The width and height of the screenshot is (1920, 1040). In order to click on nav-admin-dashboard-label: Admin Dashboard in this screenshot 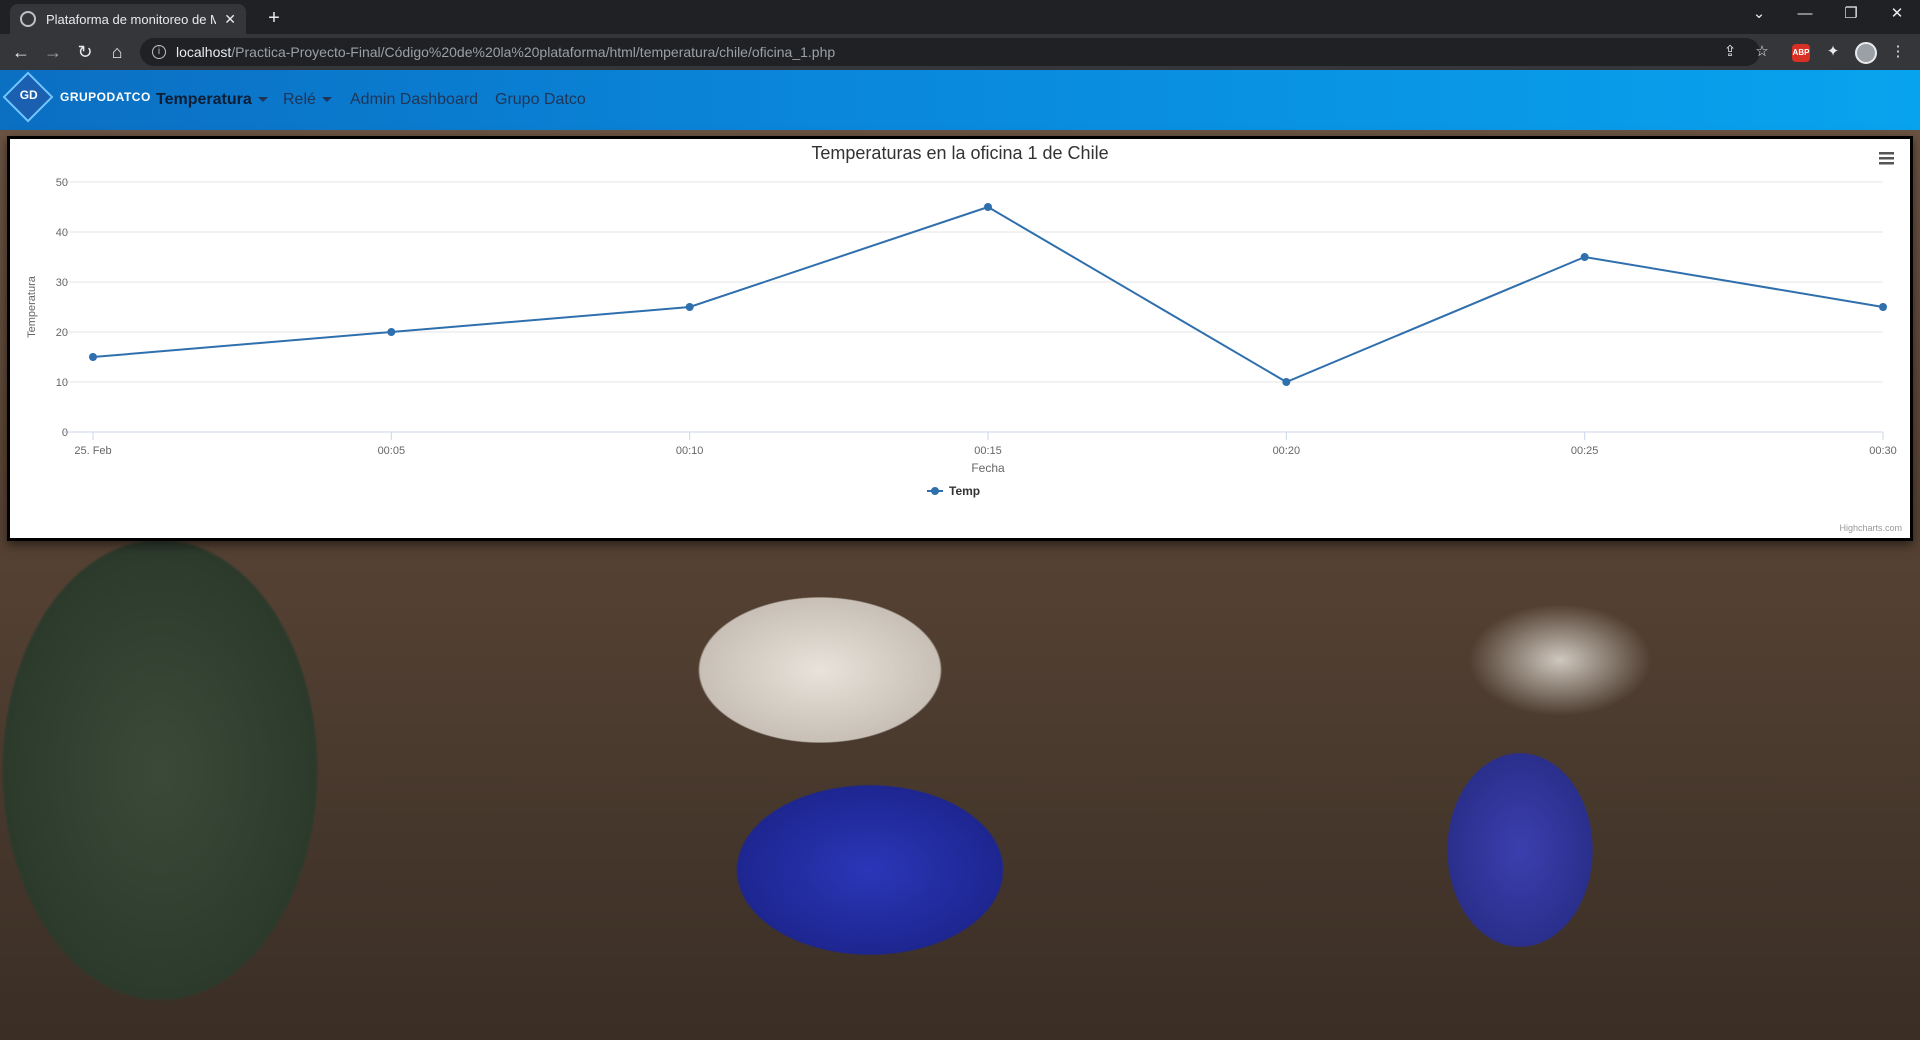, I will do `click(414, 99)`.